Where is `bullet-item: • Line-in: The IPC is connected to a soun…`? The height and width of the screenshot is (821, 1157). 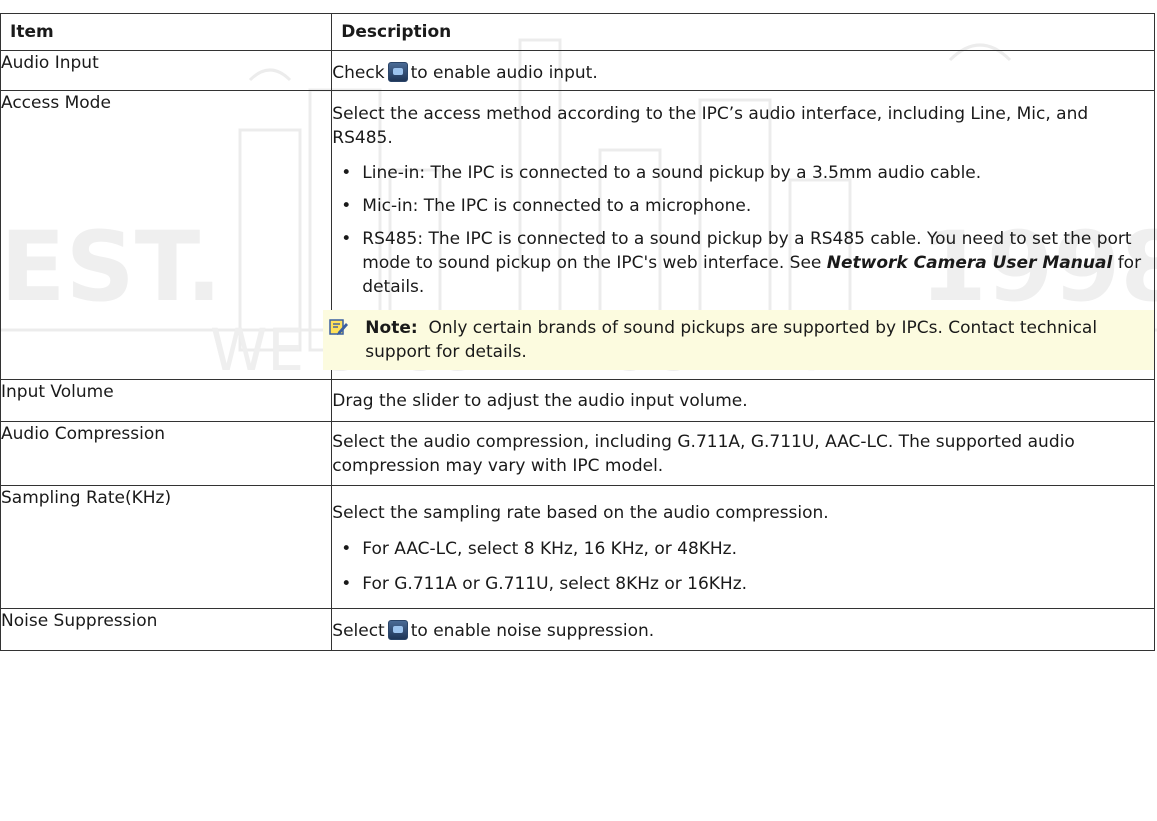
bullet-item: • Line-in: The IPC is connected to a soun… is located at coordinates (661, 173).